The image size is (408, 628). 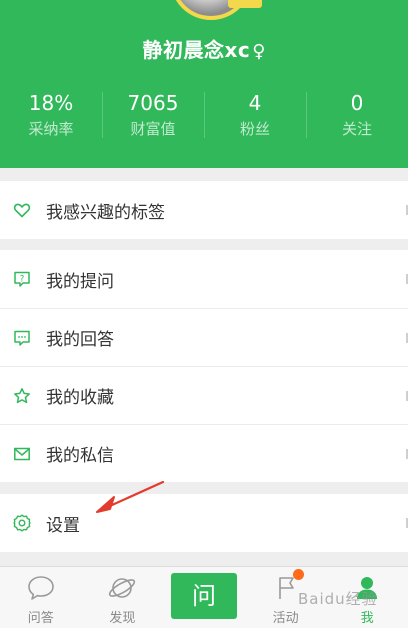 I want to click on menu-item-label: 我的回答, so click(x=80, y=340).